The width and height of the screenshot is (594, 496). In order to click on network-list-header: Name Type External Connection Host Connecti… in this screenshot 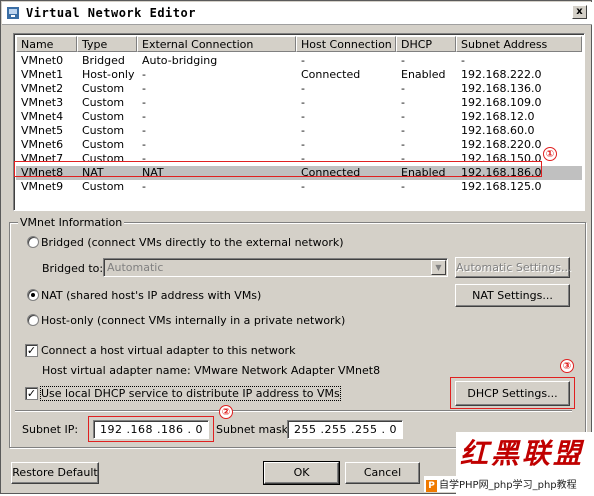, I will do `click(299, 44)`.